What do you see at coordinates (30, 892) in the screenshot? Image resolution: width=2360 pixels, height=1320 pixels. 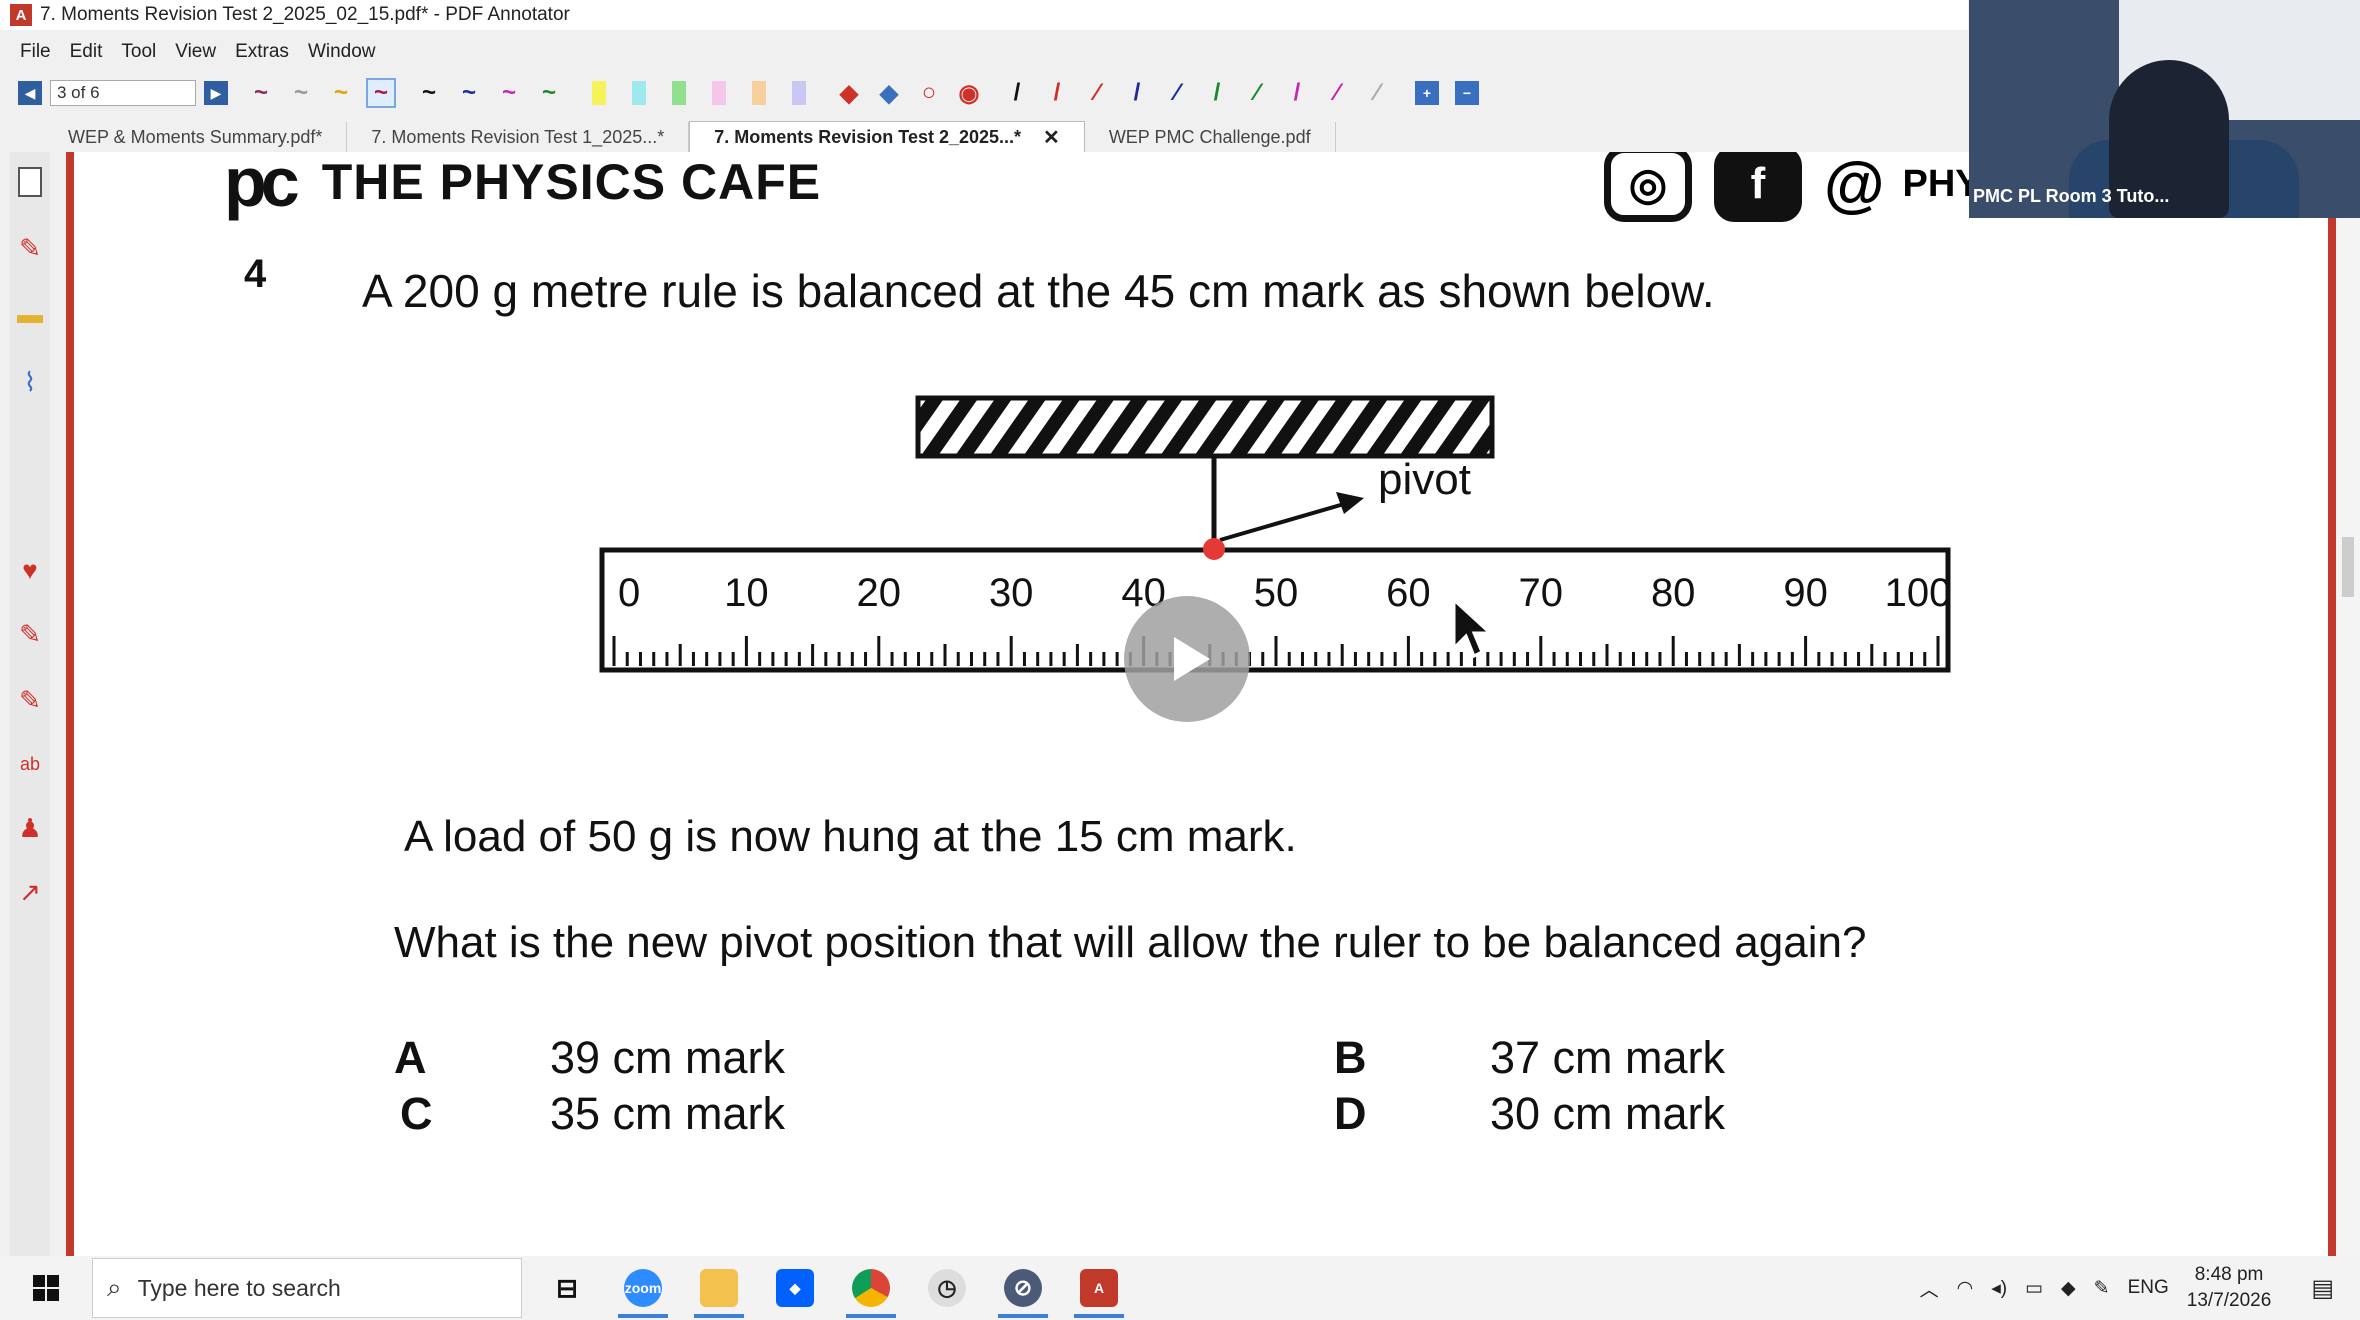 I see `arrow-tool-icon: ↗` at bounding box center [30, 892].